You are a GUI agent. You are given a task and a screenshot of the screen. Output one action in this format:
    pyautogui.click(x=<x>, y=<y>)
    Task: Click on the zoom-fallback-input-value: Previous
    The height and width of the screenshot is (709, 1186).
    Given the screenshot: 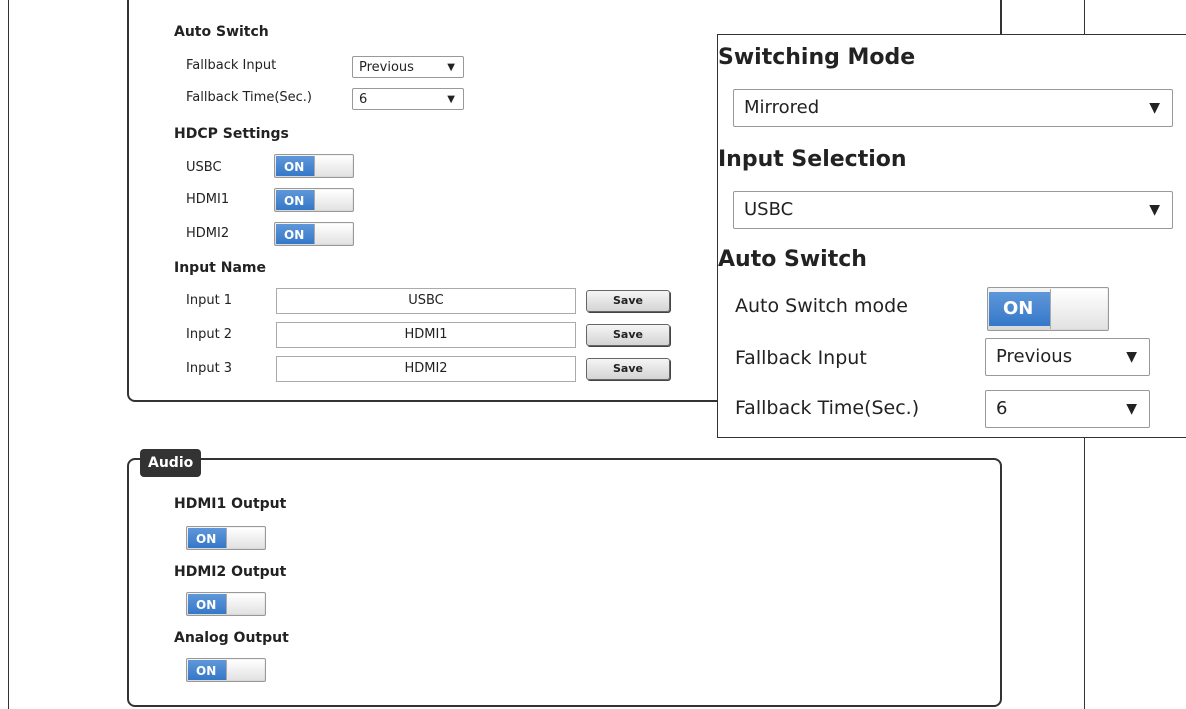 What is the action you would take?
    pyautogui.click(x=1034, y=356)
    